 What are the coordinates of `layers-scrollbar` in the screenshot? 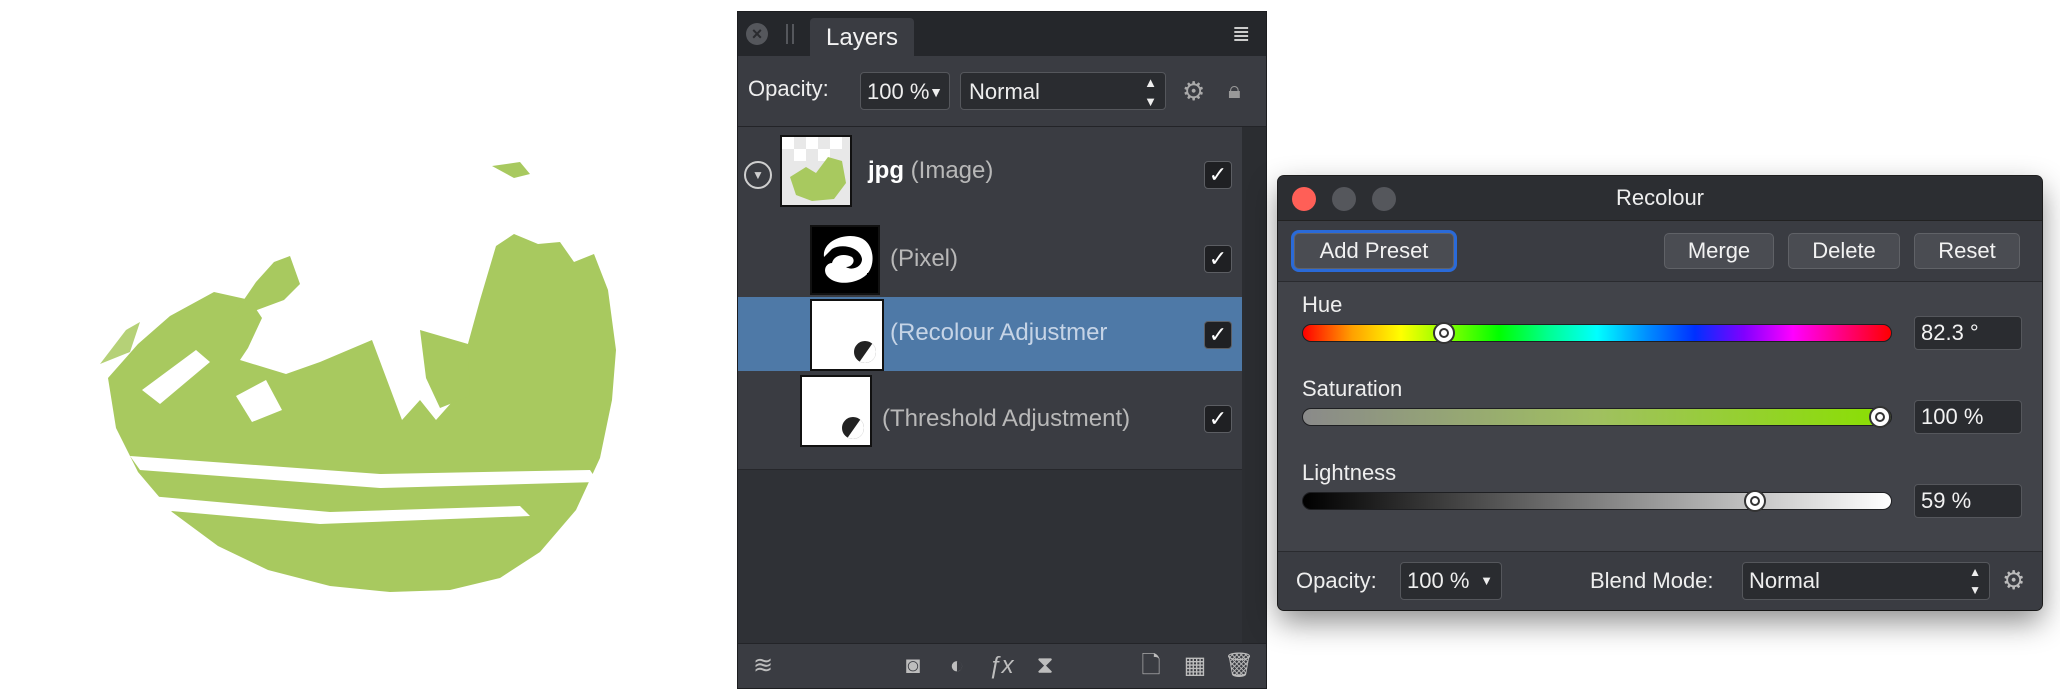 It's located at (1254, 392).